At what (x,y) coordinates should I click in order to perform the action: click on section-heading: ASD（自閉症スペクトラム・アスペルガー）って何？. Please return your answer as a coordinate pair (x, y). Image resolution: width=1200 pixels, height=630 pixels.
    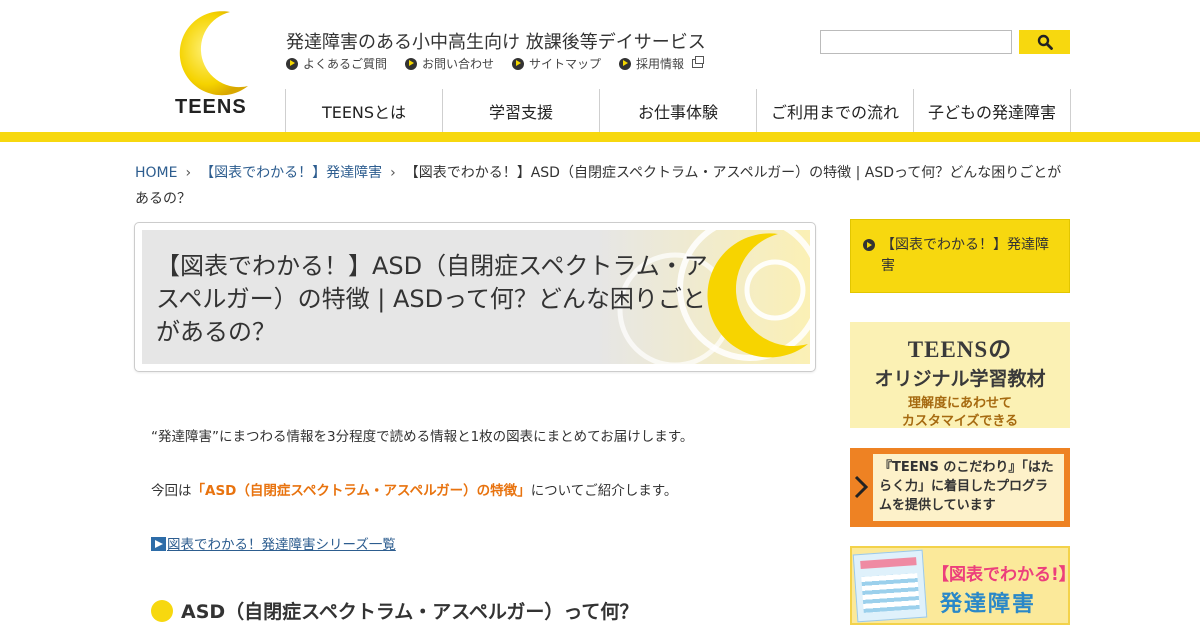
    Looking at the image, I should click on (394, 610).